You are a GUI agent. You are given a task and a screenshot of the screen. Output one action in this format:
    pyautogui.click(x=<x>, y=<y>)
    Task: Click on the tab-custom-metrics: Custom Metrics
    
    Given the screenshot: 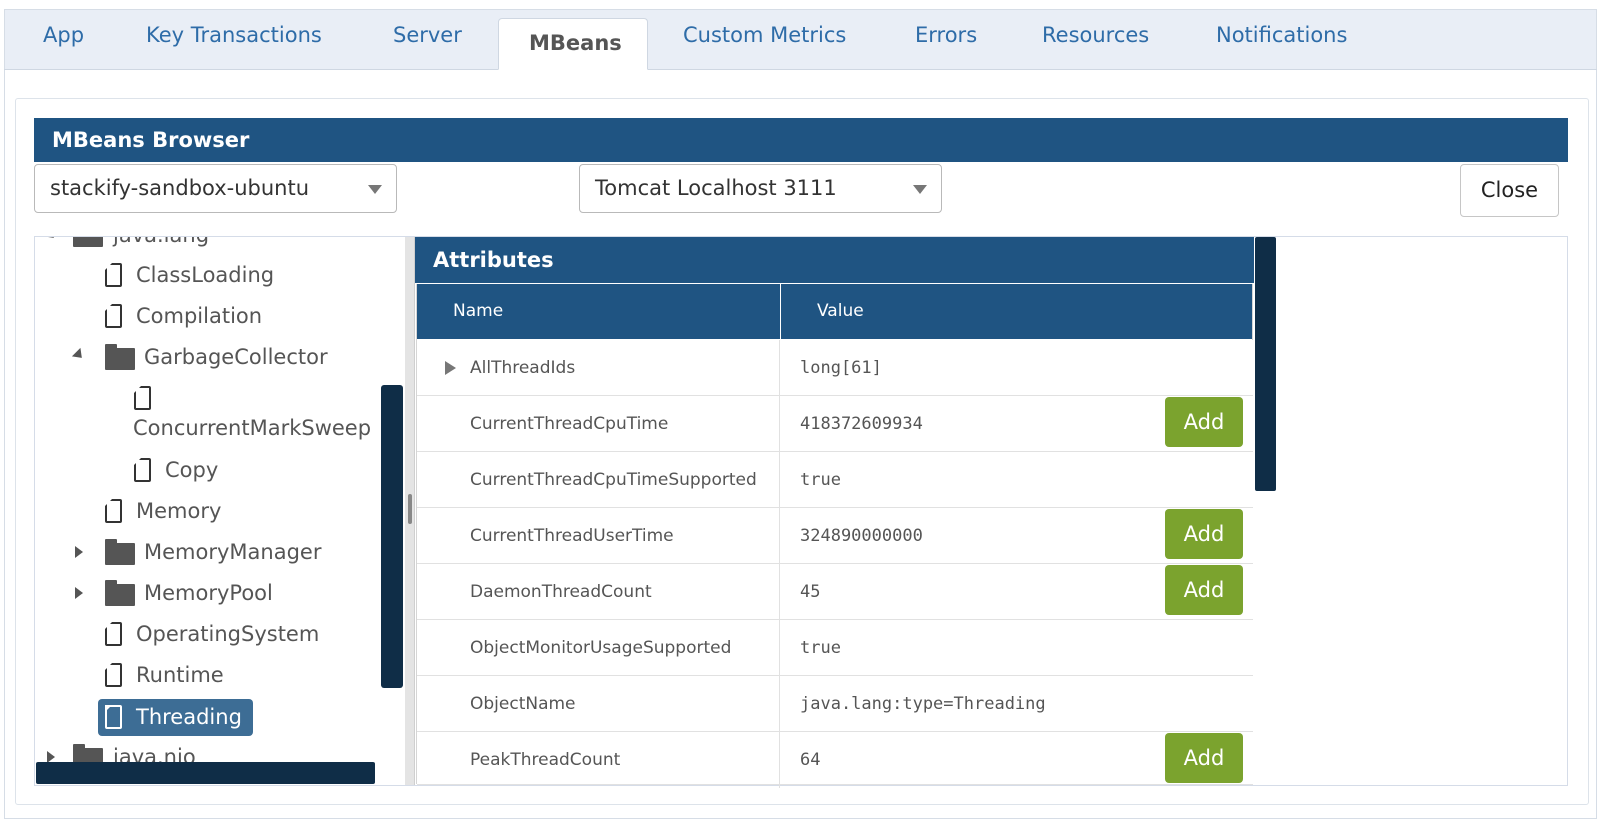 What is the action you would take?
    pyautogui.click(x=764, y=35)
    